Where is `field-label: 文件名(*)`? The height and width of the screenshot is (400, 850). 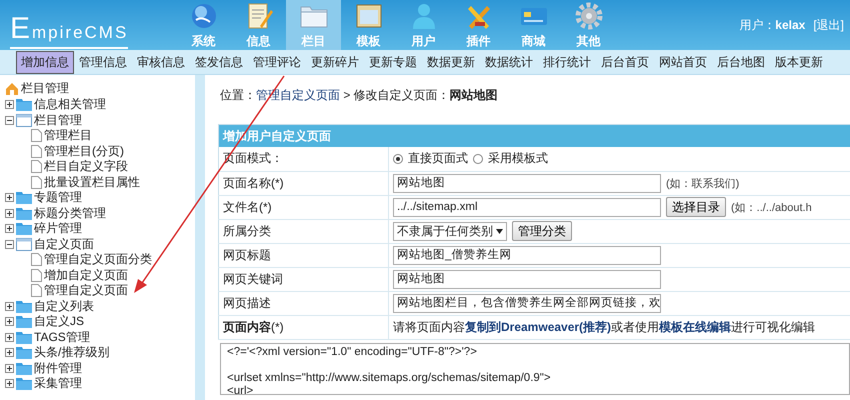
field-label: 文件名(*) is located at coordinates (303, 207).